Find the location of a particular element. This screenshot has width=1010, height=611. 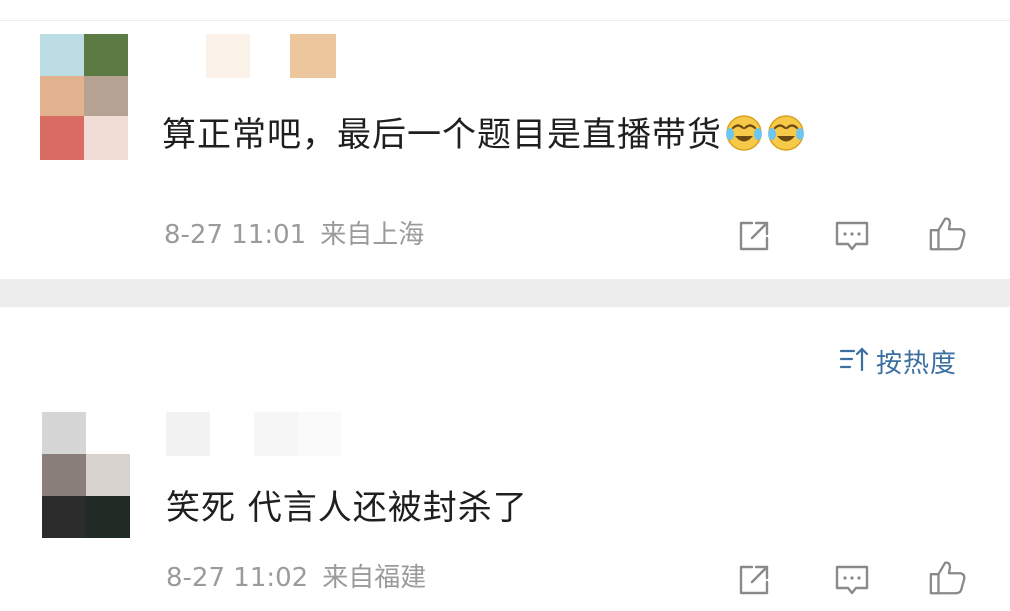

comment-meta: 8-27 11:02 来自福建 is located at coordinates (296, 578).